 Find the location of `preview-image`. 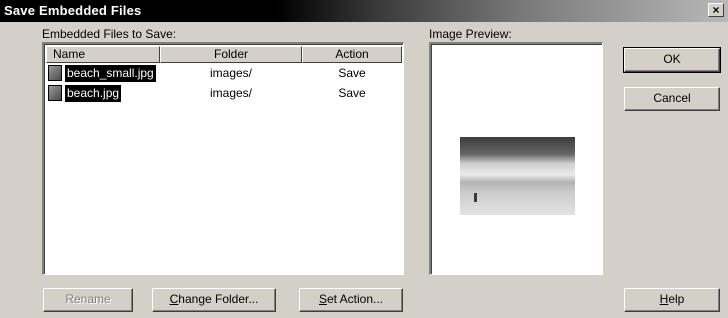

preview-image is located at coordinates (517, 176).